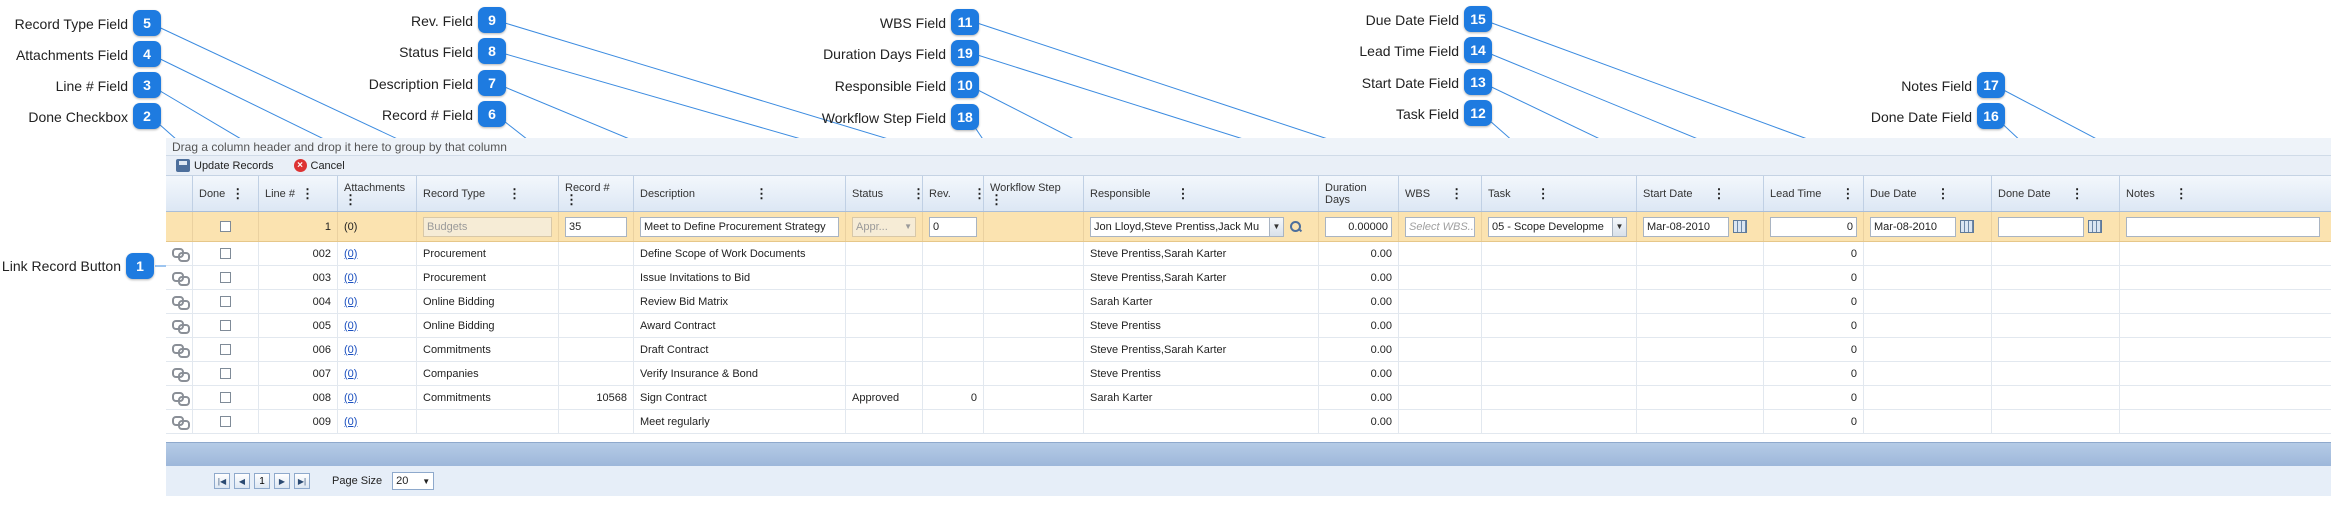 The height and width of the screenshot is (508, 2331). What do you see at coordinates (1813, 226) in the screenshot?
I see `lead-time-input: 0` at bounding box center [1813, 226].